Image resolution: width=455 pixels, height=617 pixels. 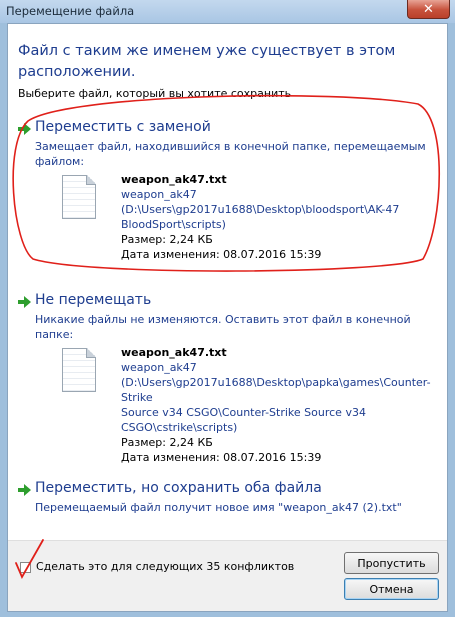 What do you see at coordinates (123, 127) in the screenshot?
I see `option-title: Переместить с заменой` at bounding box center [123, 127].